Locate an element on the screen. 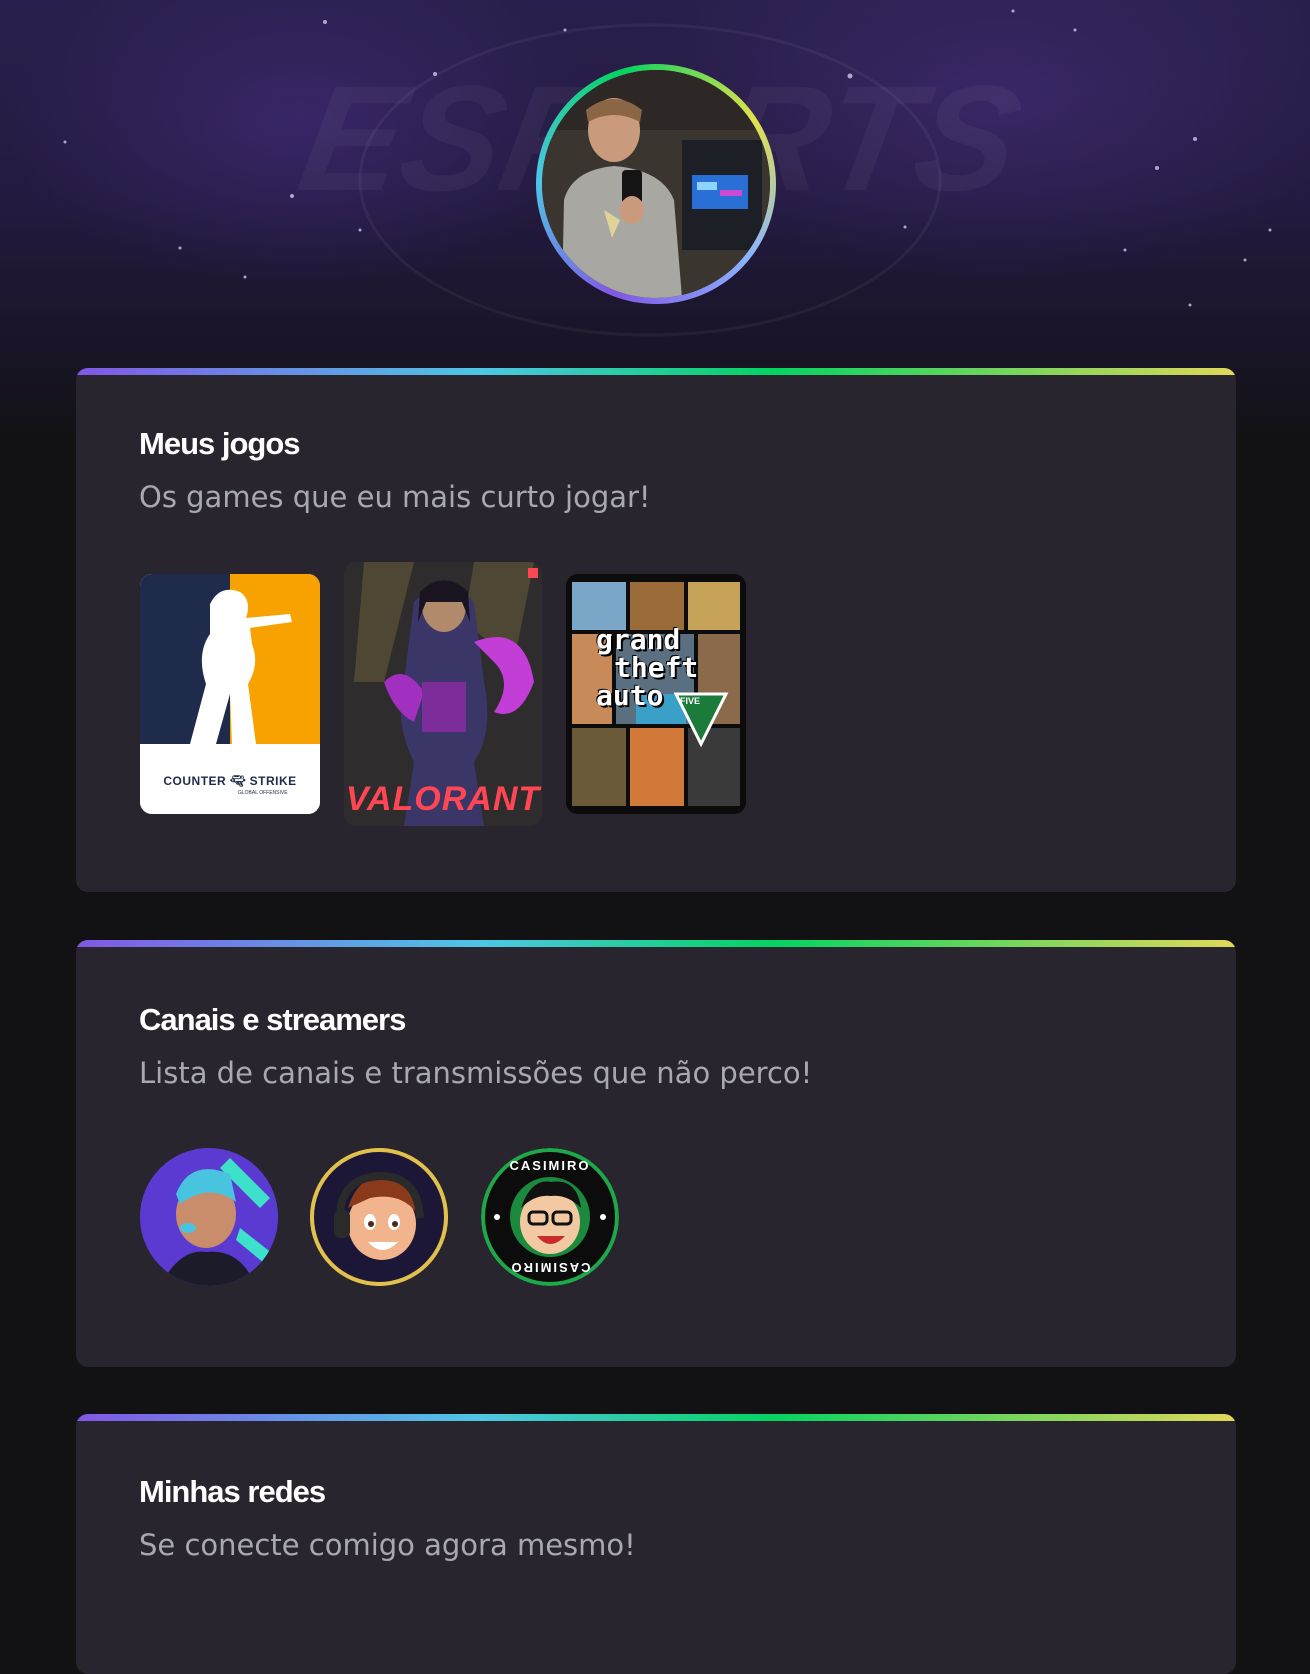  casimiro-bottom-text: CASIMIRO is located at coordinates (550, 1267).